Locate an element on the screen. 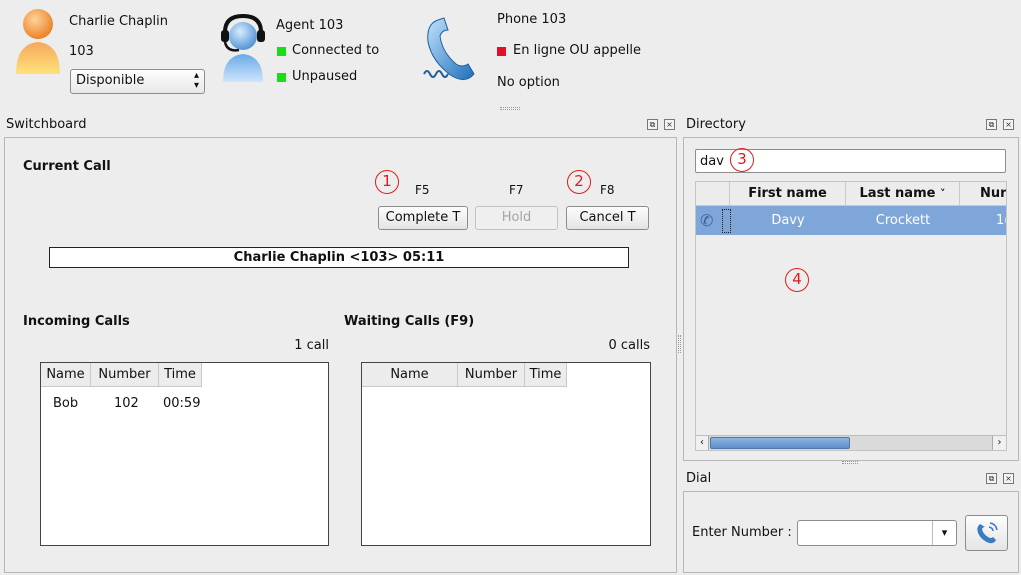 The width and height of the screenshot is (1021, 575). vertical-splitter-handle is located at coordinates (679, 344).